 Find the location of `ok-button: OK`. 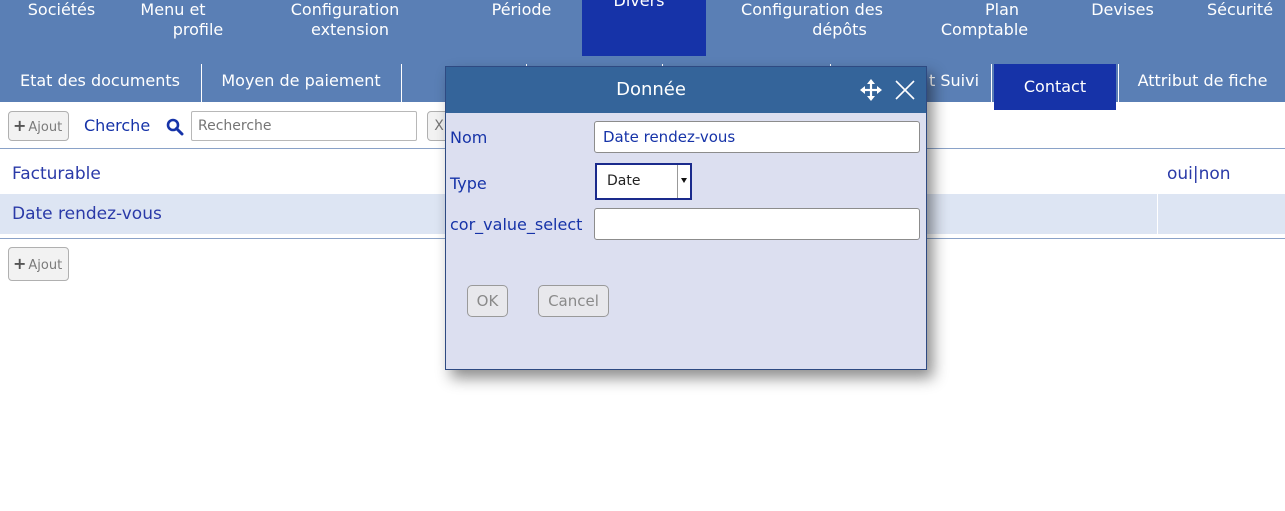

ok-button: OK is located at coordinates (487, 301).